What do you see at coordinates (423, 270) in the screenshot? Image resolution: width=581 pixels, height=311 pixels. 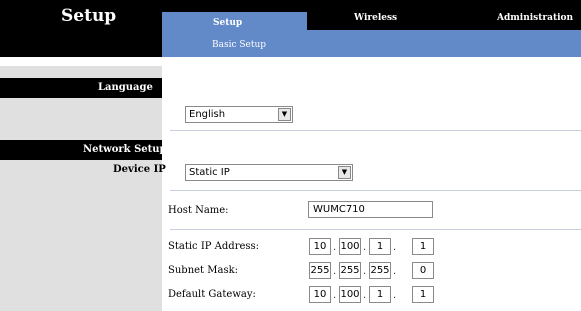 I see `subnet-octet-4: 0` at bounding box center [423, 270].